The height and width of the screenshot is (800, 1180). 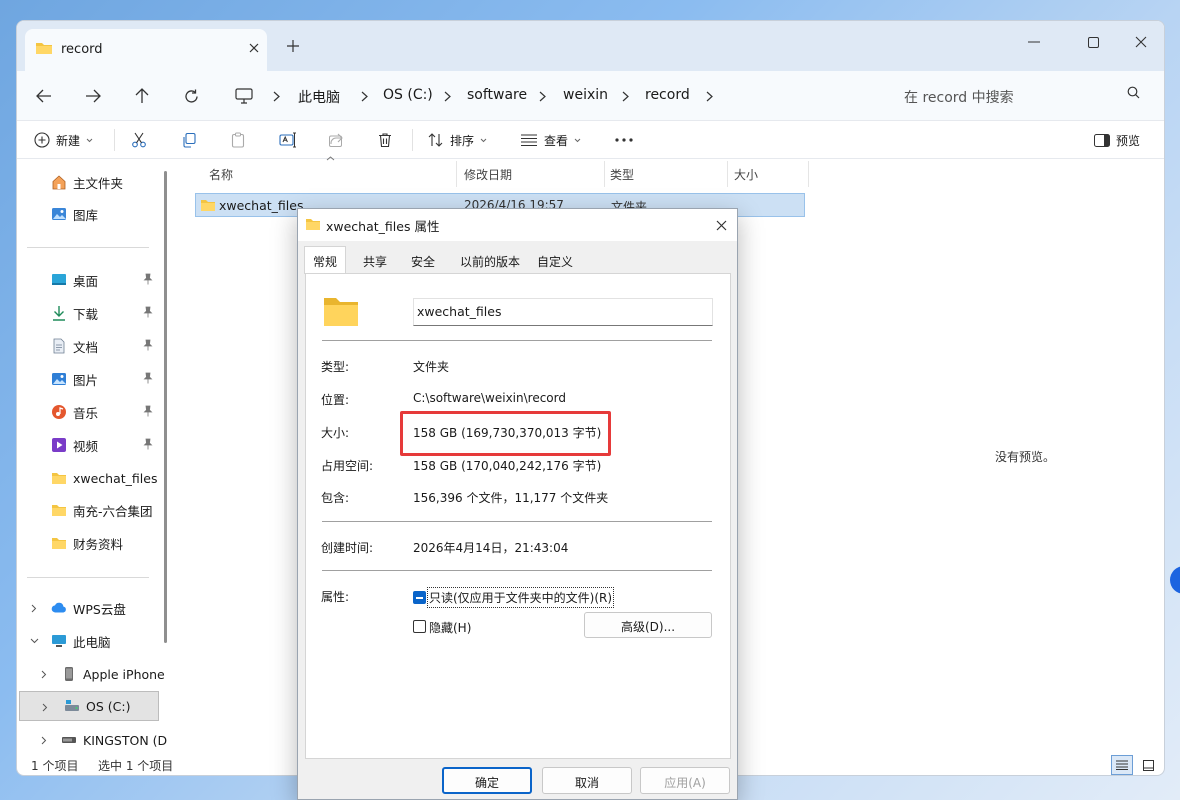 What do you see at coordinates (1133, 92) in the screenshot?
I see `search-icon` at bounding box center [1133, 92].